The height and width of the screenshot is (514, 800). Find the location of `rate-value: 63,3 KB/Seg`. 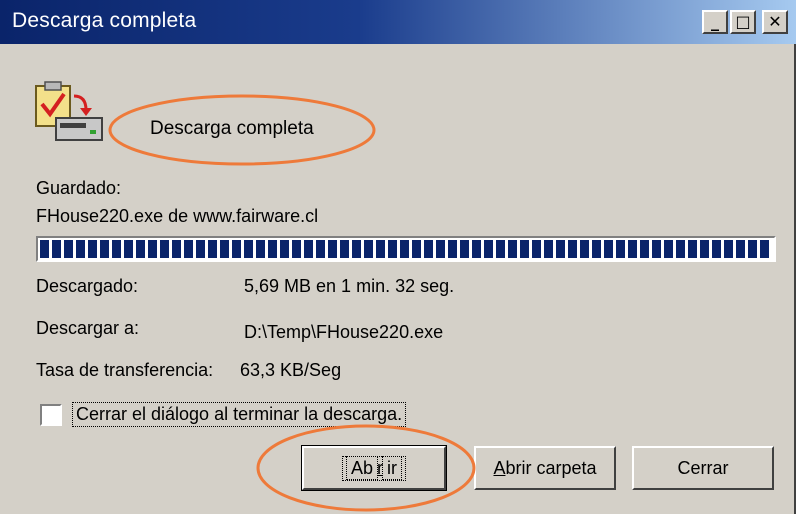

rate-value: 63,3 KB/Seg is located at coordinates (291, 370).